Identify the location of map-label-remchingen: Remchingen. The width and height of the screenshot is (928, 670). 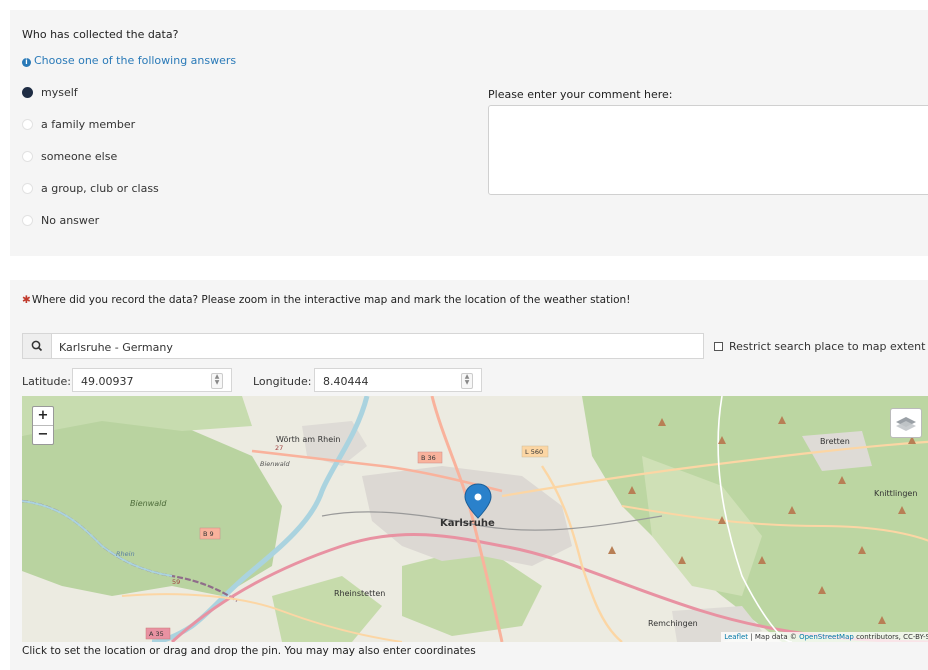
(673, 623).